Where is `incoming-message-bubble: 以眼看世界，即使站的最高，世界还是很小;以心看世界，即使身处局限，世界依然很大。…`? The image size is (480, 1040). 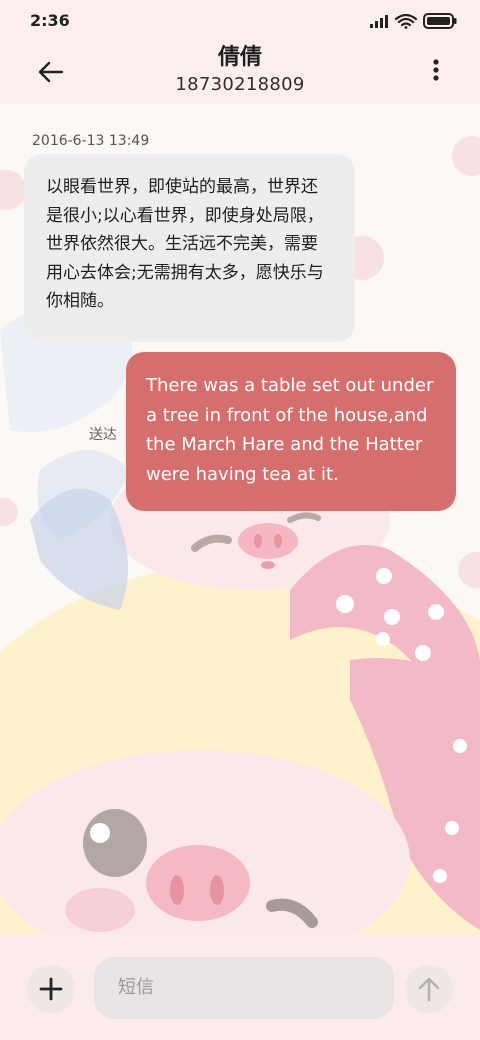 incoming-message-bubble: 以眼看世界，即使站的最高，世界还是很小;以心看世界，即使身处局限，世界依然很大。… is located at coordinates (189, 248).